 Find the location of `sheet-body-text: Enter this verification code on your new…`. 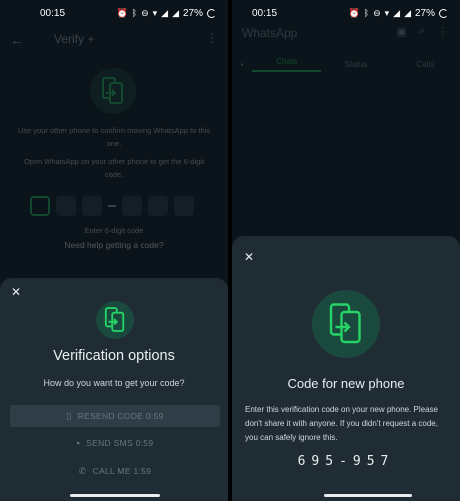

sheet-body-text: Enter this verification code on your new… is located at coordinates (342, 423).